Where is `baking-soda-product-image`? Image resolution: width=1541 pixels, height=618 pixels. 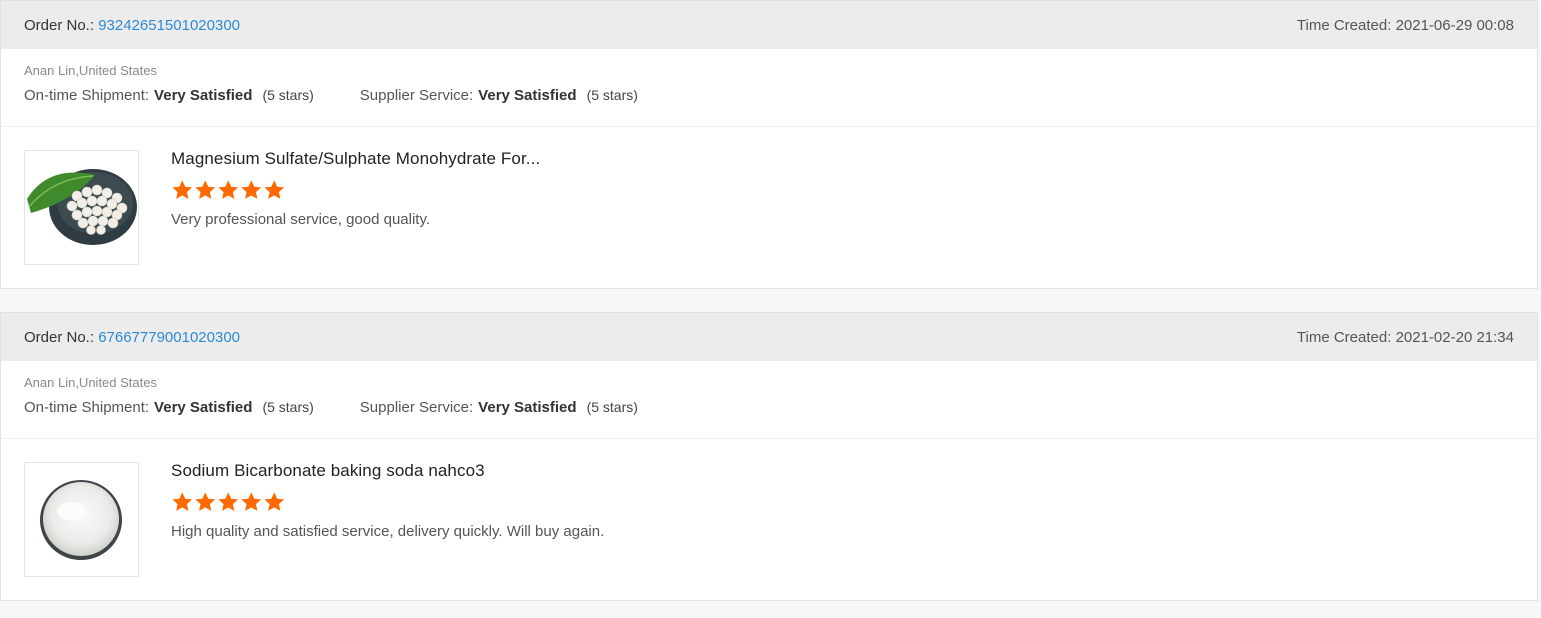 baking-soda-product-image is located at coordinates (81, 519).